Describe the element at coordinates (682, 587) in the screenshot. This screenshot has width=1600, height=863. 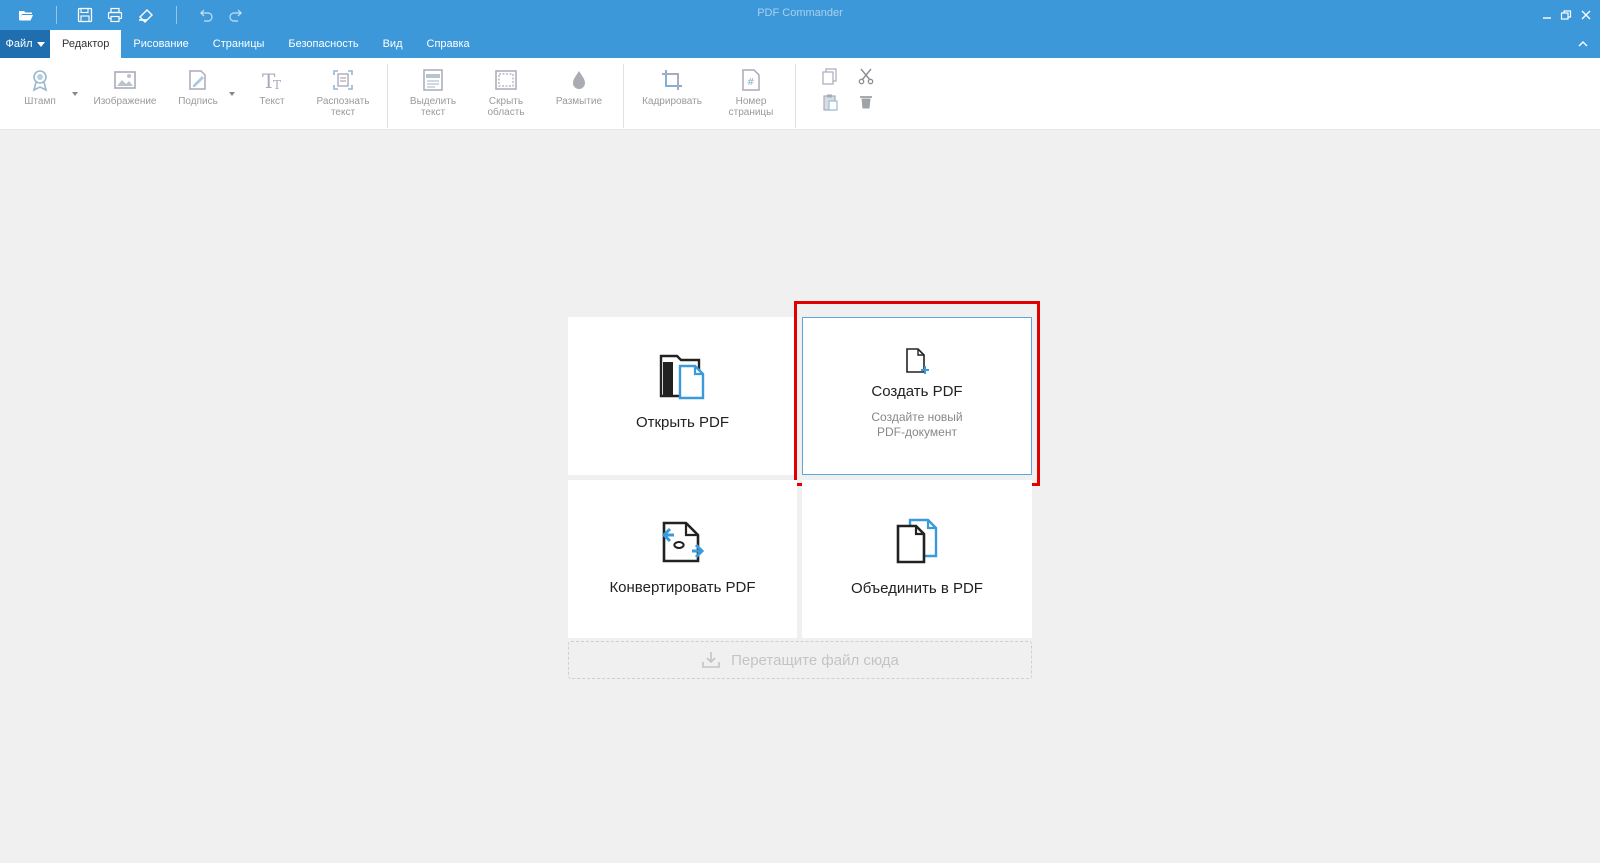
I see `convert-pdf-title: Конвертировать PDF` at that location.